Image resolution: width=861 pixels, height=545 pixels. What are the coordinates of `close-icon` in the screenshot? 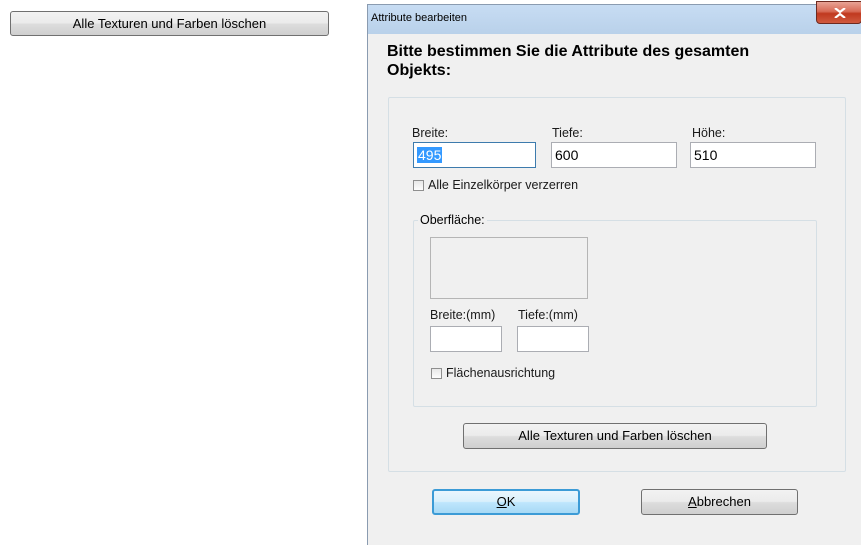 It's located at (840, 13).